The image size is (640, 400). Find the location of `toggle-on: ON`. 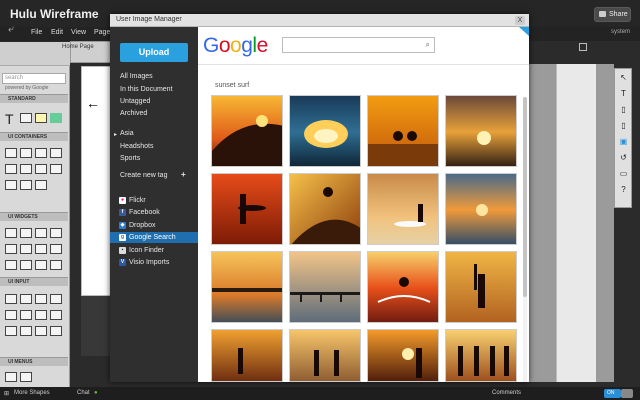

toggle-on: ON is located at coordinates (612, 393).